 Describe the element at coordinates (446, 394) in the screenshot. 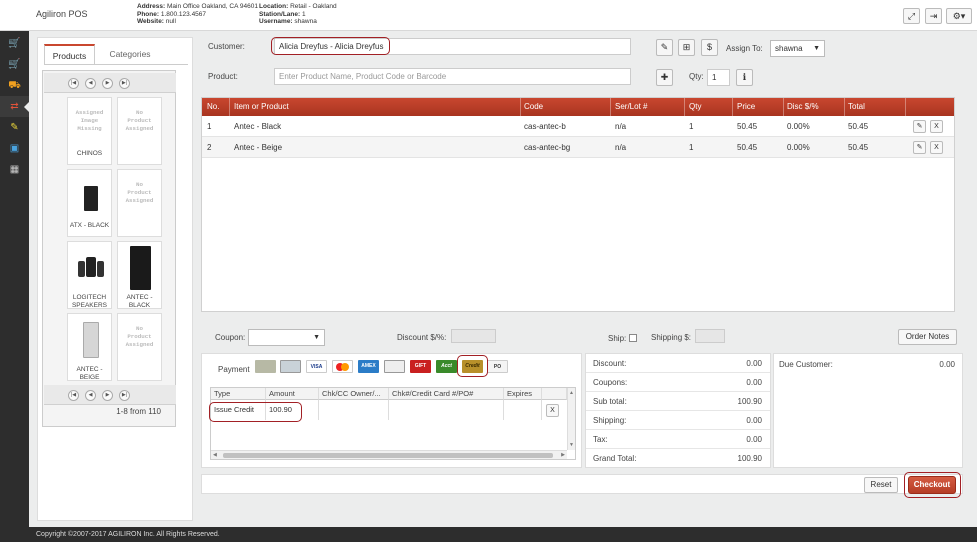

I see `col-card-number: Chk#/Credit Card #/PO#` at that location.